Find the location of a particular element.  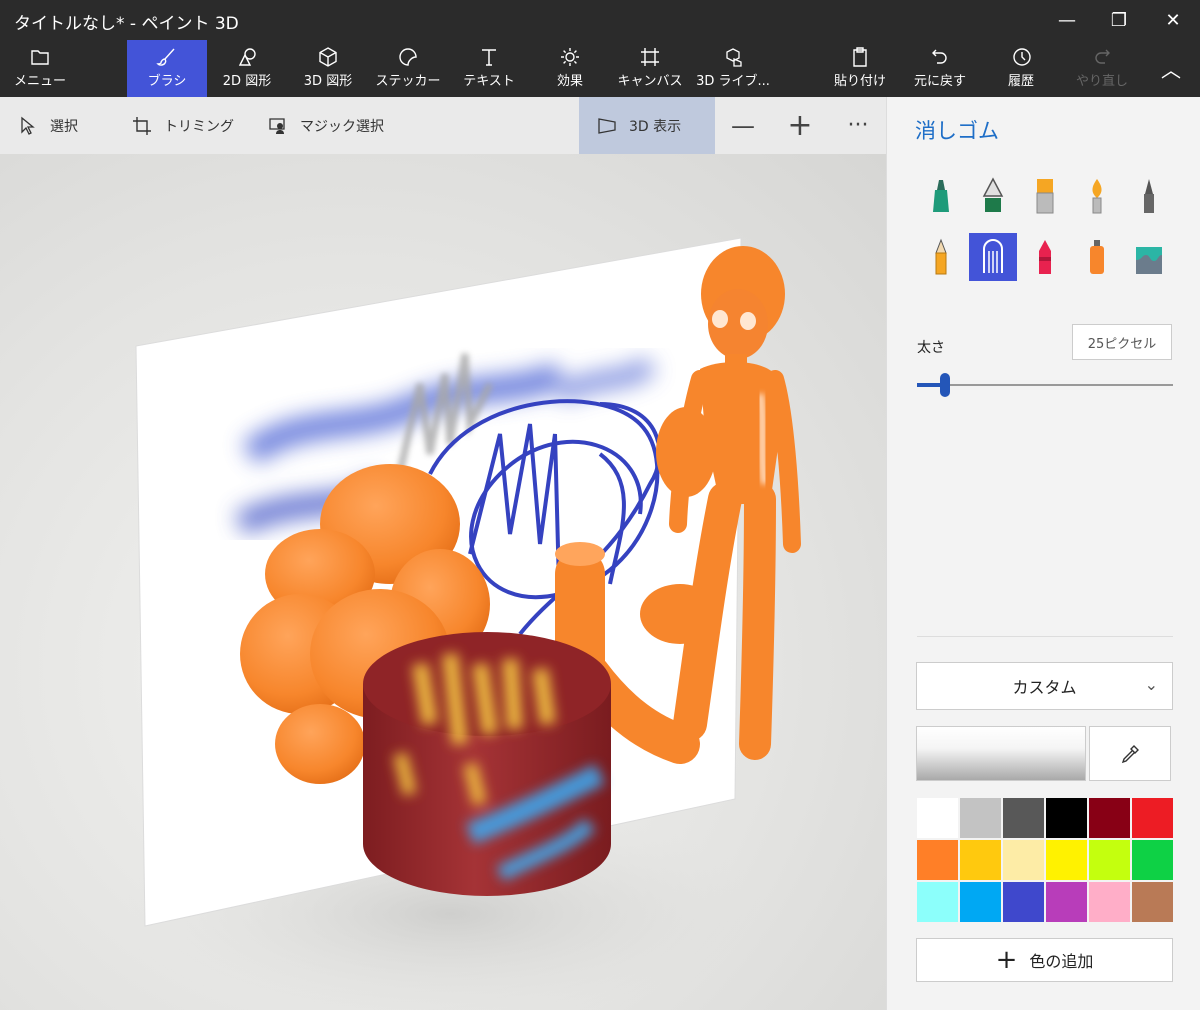

add-color-button: + 色の追加 is located at coordinates (1044, 960).